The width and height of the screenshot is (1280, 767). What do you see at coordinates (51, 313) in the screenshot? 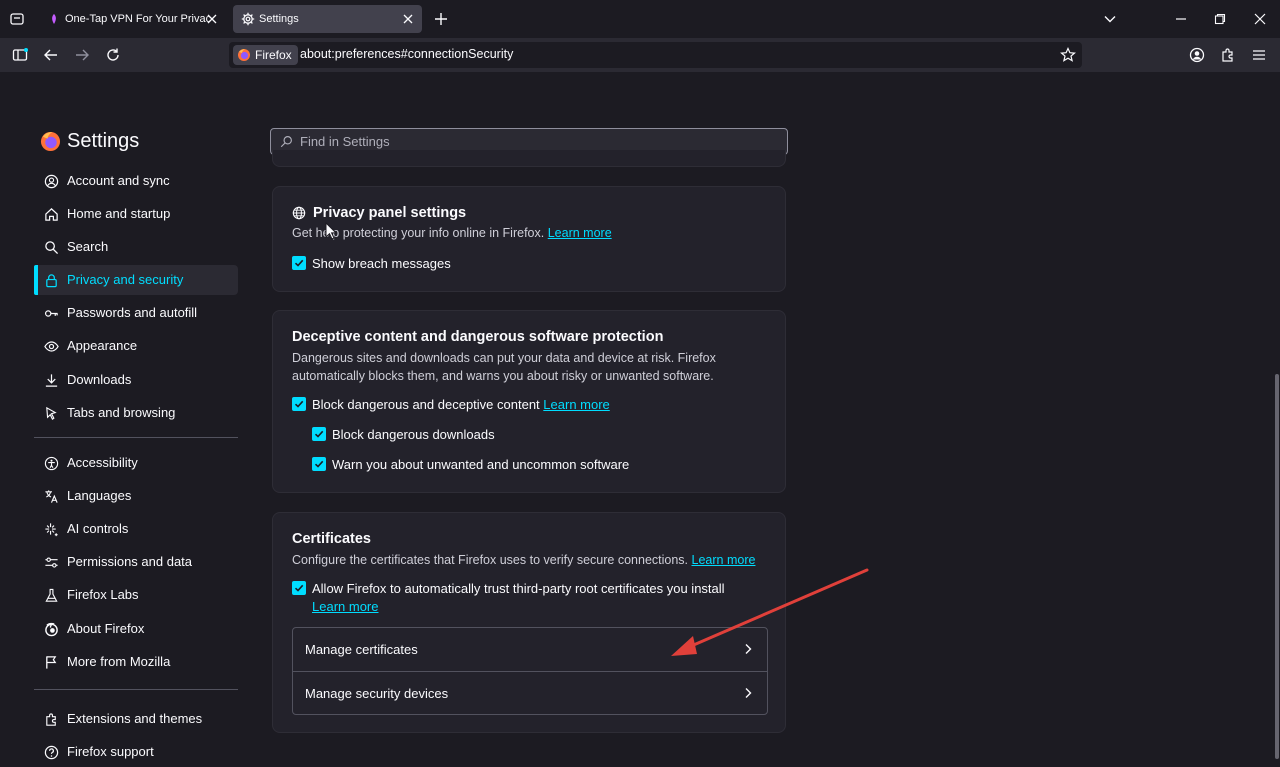
I see `key-icon` at bounding box center [51, 313].